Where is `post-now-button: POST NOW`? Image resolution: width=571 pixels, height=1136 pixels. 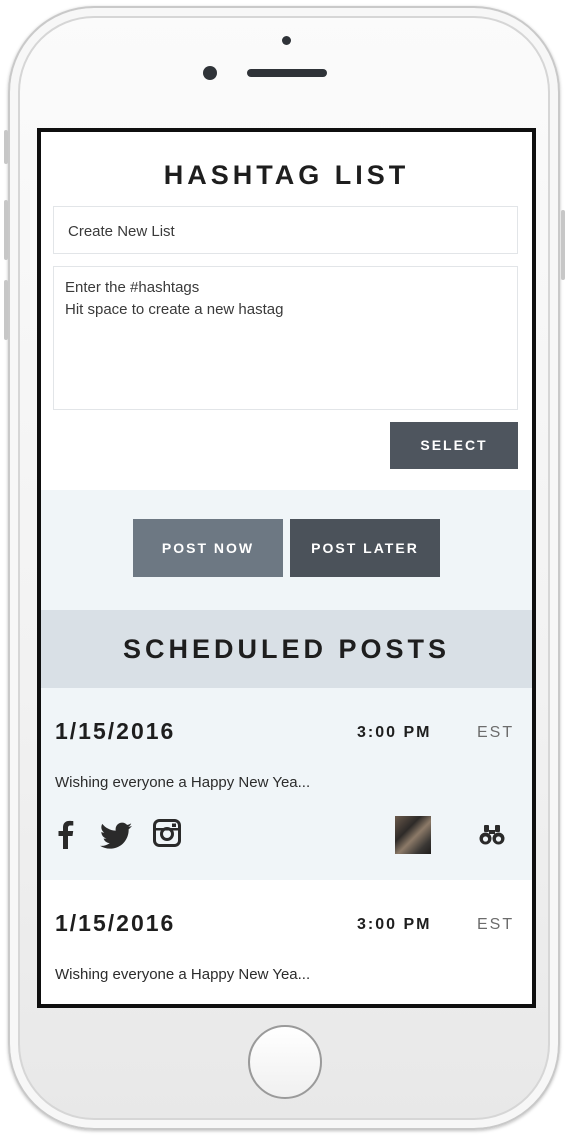 post-now-button: POST NOW is located at coordinates (208, 548).